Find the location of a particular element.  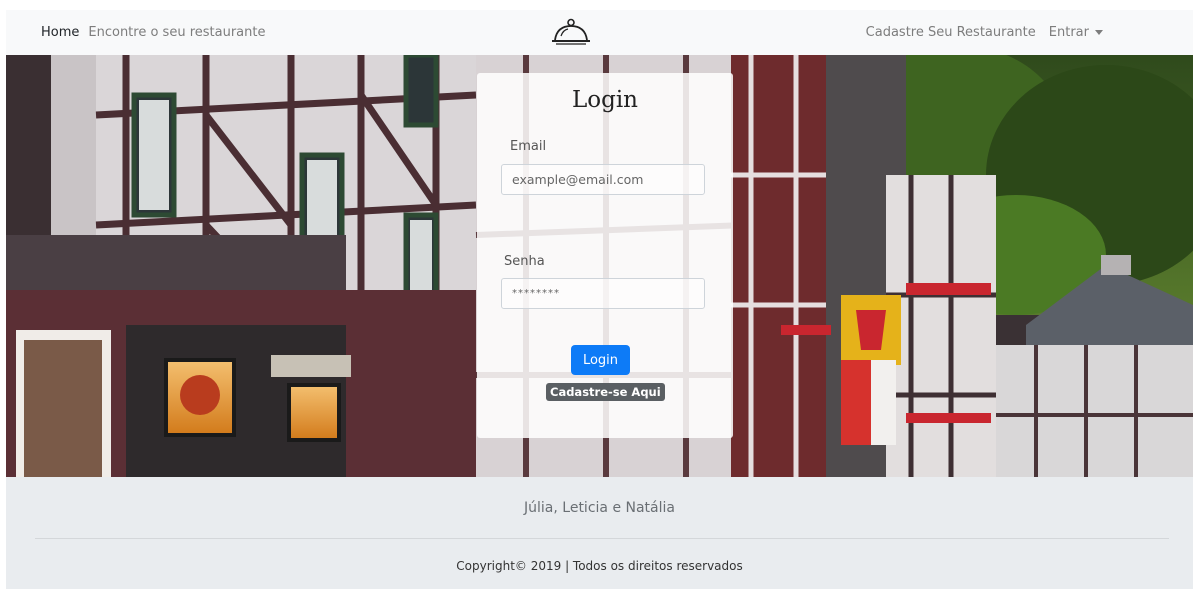

nav-right-group: Cadastre Seu Restaurante Entrar is located at coordinates (984, 32).